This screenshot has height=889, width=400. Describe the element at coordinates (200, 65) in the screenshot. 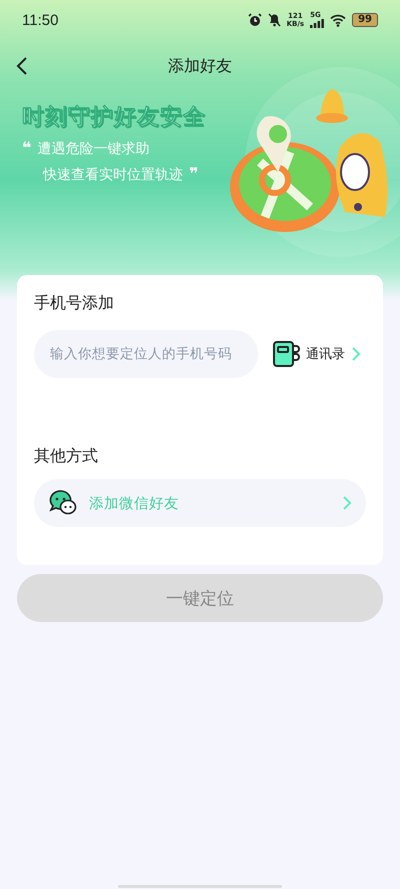

I see `page-title: 添加好友` at that location.